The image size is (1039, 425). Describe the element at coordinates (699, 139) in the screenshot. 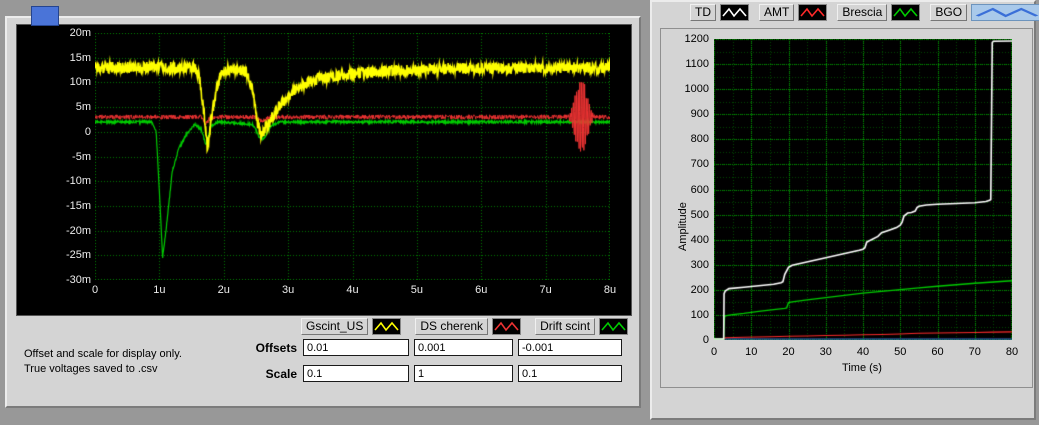

I see `tick-label: 800` at that location.